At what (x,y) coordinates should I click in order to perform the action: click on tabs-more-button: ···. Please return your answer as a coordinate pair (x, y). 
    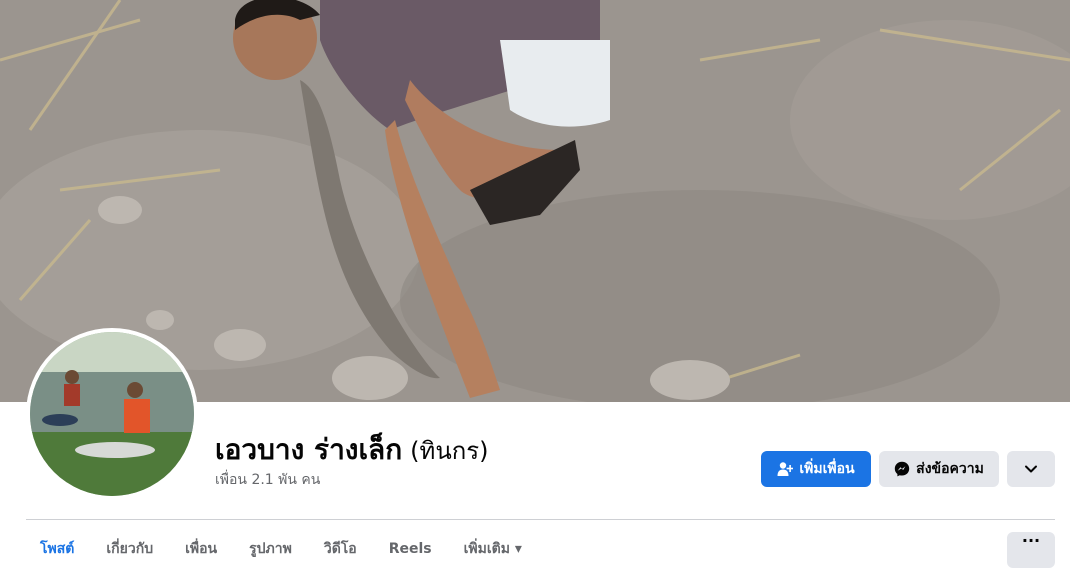
    Looking at the image, I should click on (1031, 550).